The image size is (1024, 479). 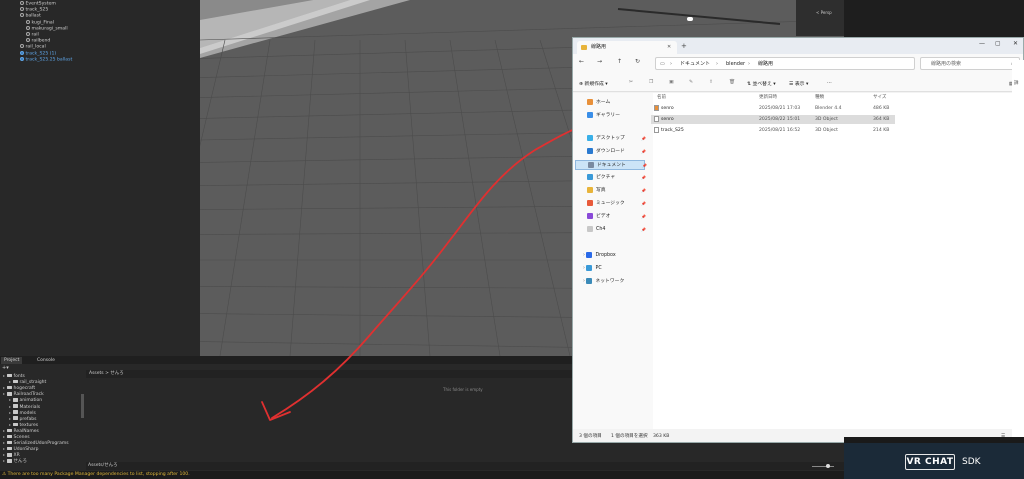 What do you see at coordinates (631, 82) in the screenshot?
I see `cut-icon: ✂` at bounding box center [631, 82].